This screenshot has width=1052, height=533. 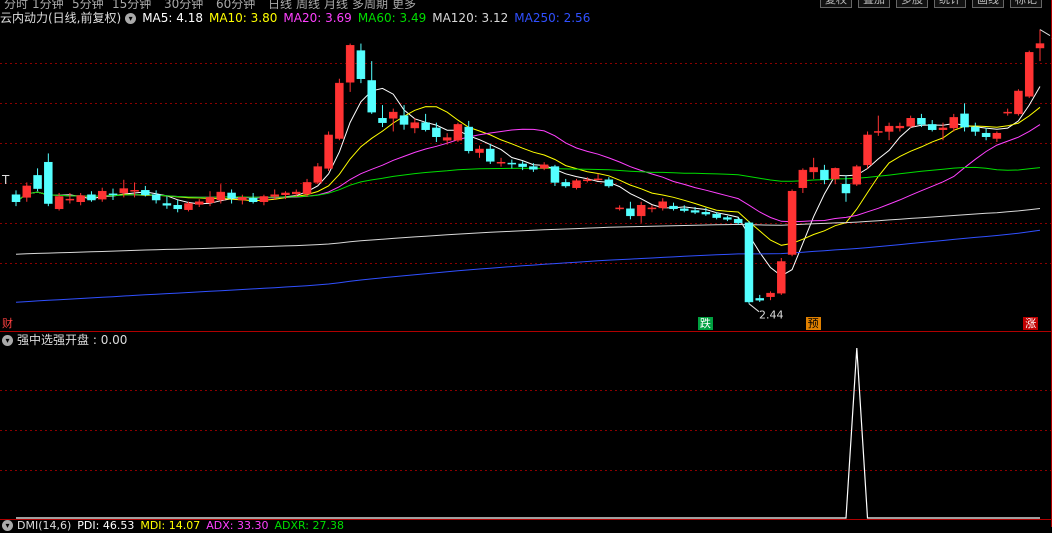 I want to click on bottom-indicator-item: ADXR: 27.38, so click(x=309, y=525).